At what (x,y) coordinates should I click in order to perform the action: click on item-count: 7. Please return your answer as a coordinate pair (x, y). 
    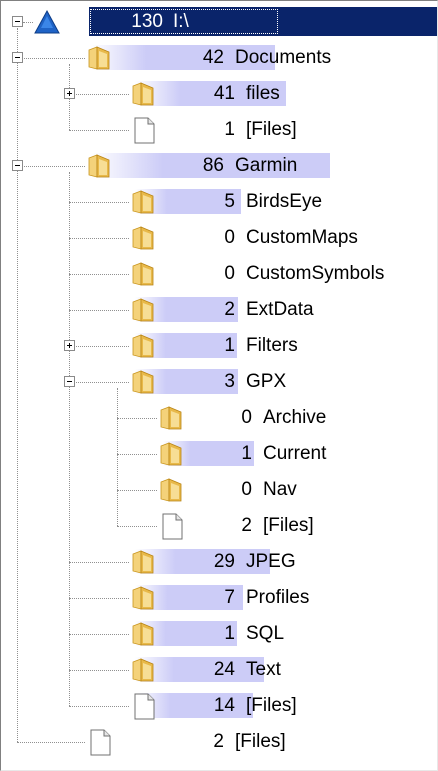
    Looking at the image, I should click on (229, 597).